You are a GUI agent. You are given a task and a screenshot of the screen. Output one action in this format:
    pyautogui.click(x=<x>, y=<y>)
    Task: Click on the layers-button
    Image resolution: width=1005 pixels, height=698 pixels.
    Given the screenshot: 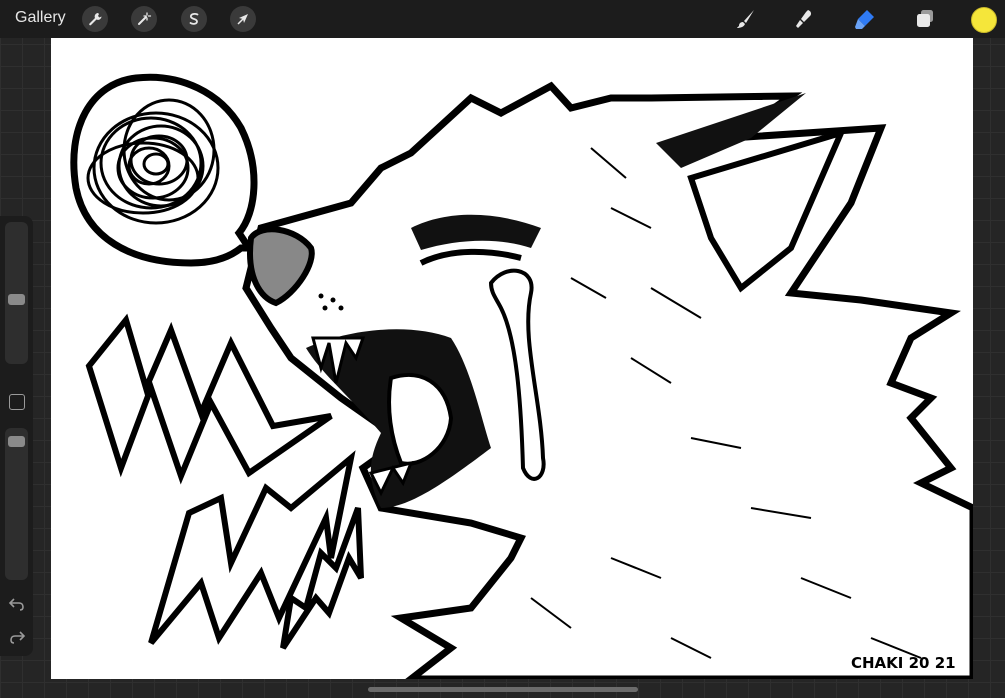 What is the action you would take?
    pyautogui.click(x=925, y=19)
    